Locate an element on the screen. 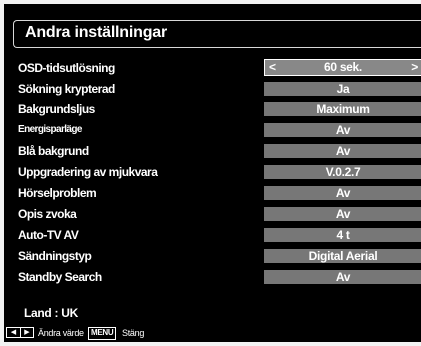 Image resolution: width=421 pixels, height=346 pixels. setting-label: OSD-tidsutlösning is located at coordinates (66, 68).